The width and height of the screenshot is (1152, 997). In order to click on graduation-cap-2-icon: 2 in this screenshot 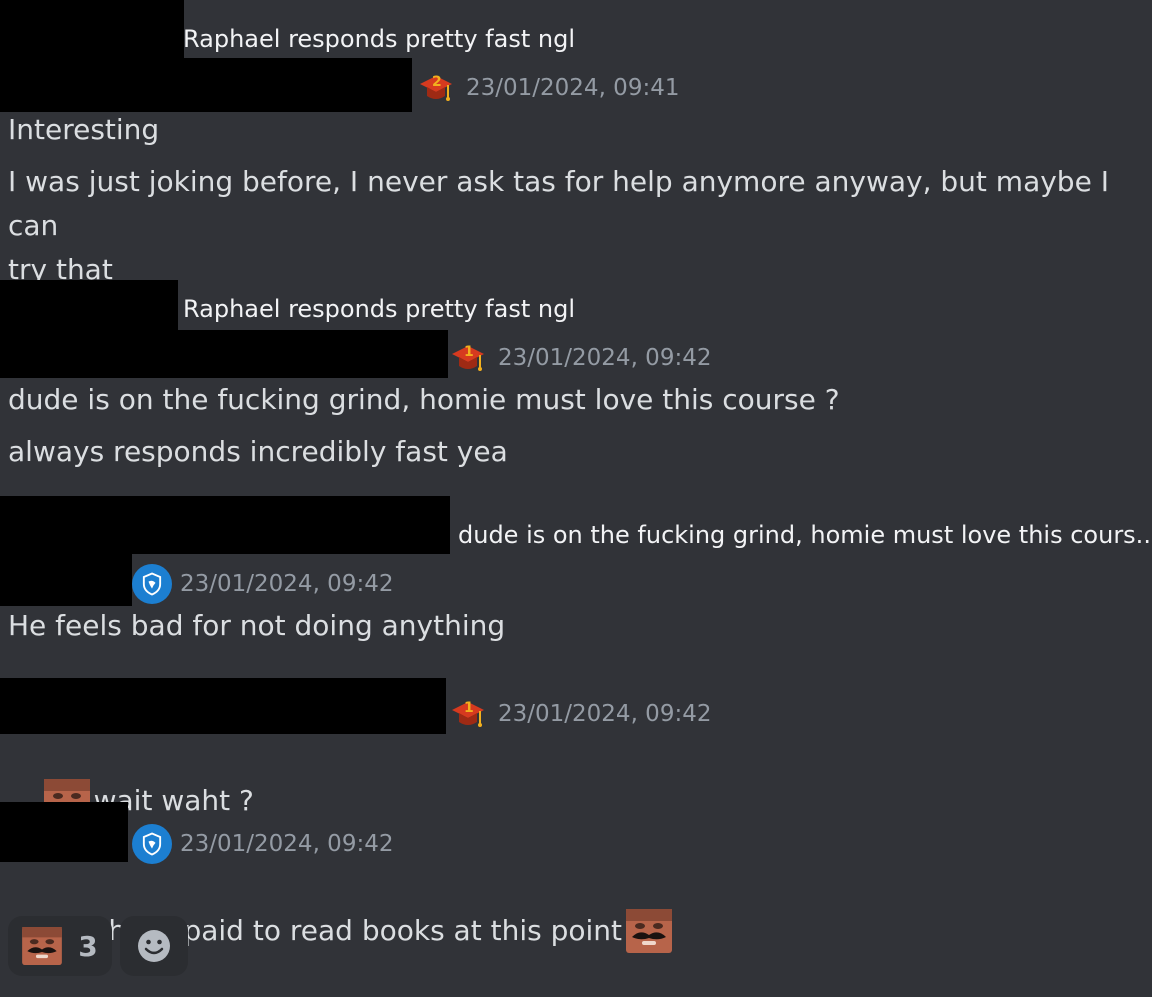, I will do `click(436, 90)`.